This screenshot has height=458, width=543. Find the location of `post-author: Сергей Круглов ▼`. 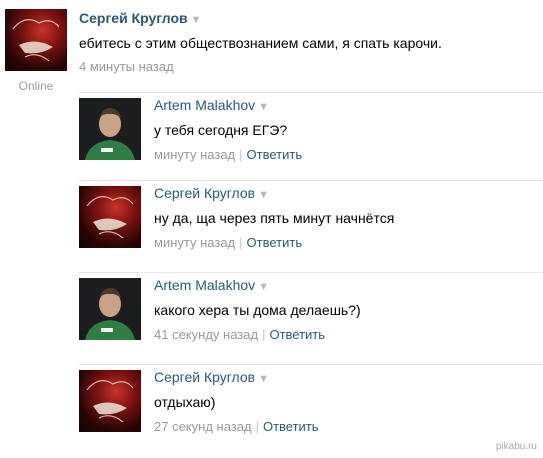

post-author: Сергей Круглов ▼ is located at coordinates (140, 18).